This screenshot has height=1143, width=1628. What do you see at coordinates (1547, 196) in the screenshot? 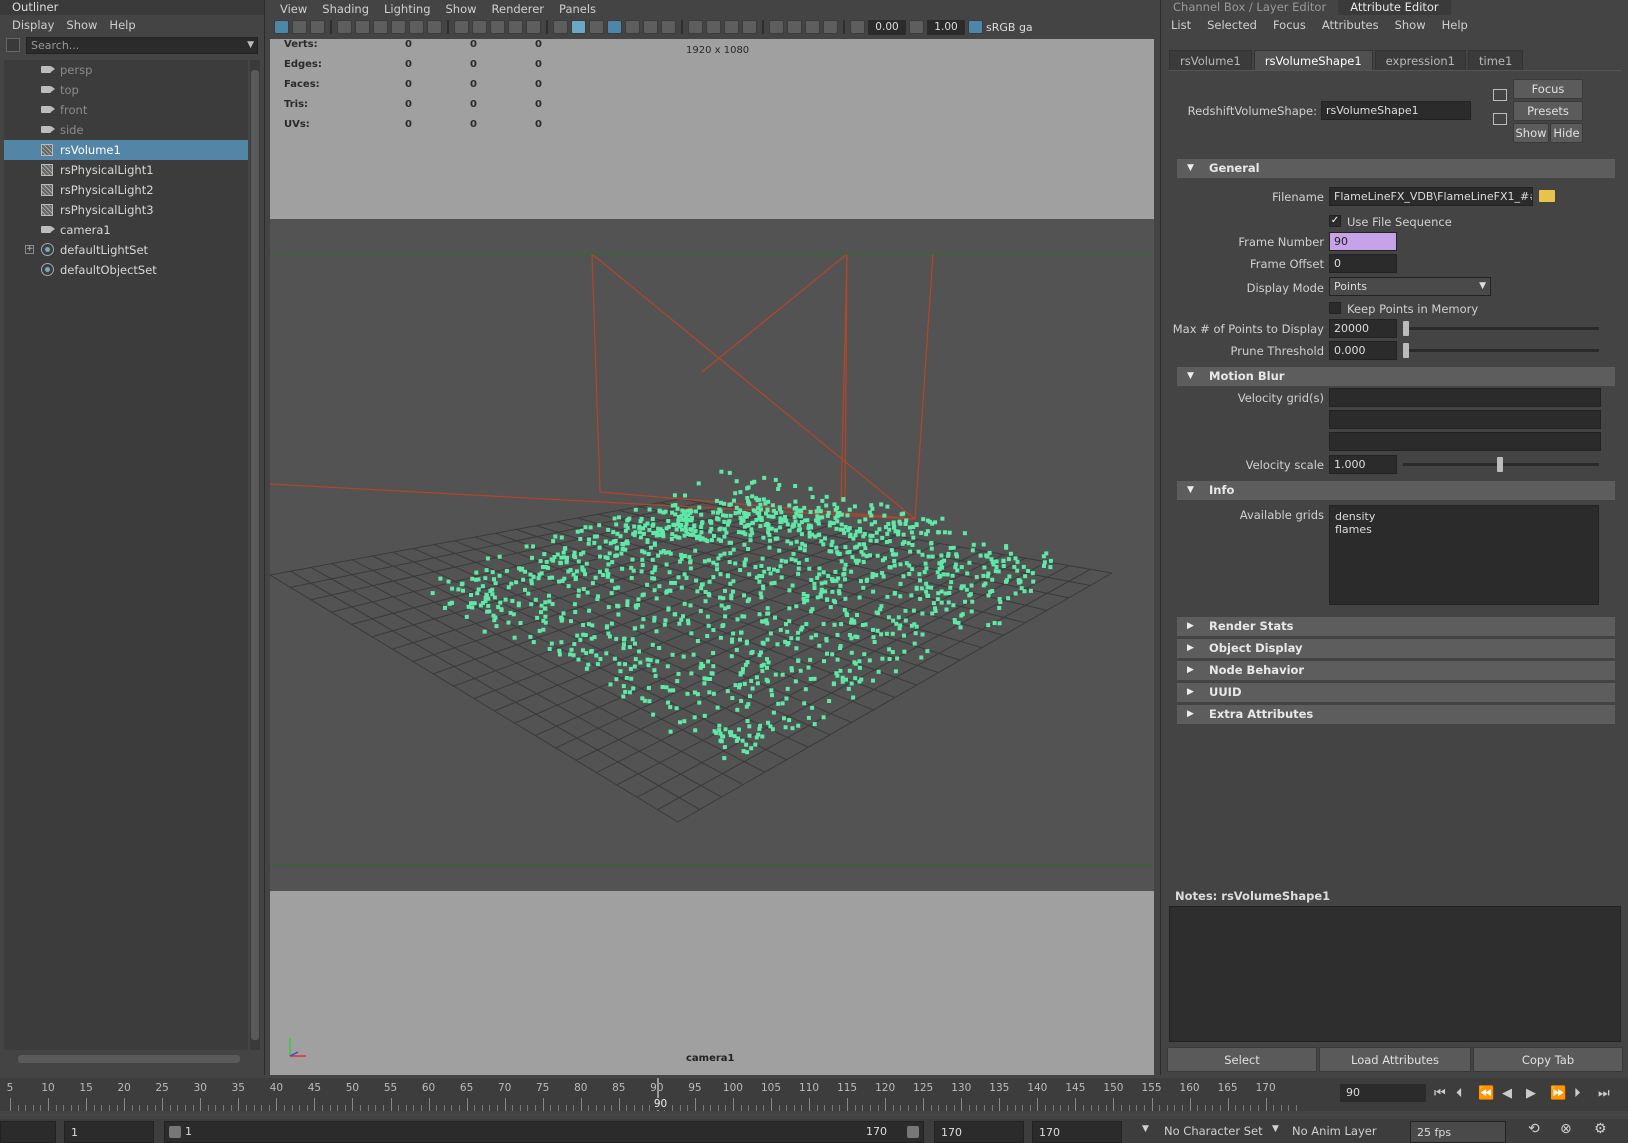
I see `folder-icon` at bounding box center [1547, 196].